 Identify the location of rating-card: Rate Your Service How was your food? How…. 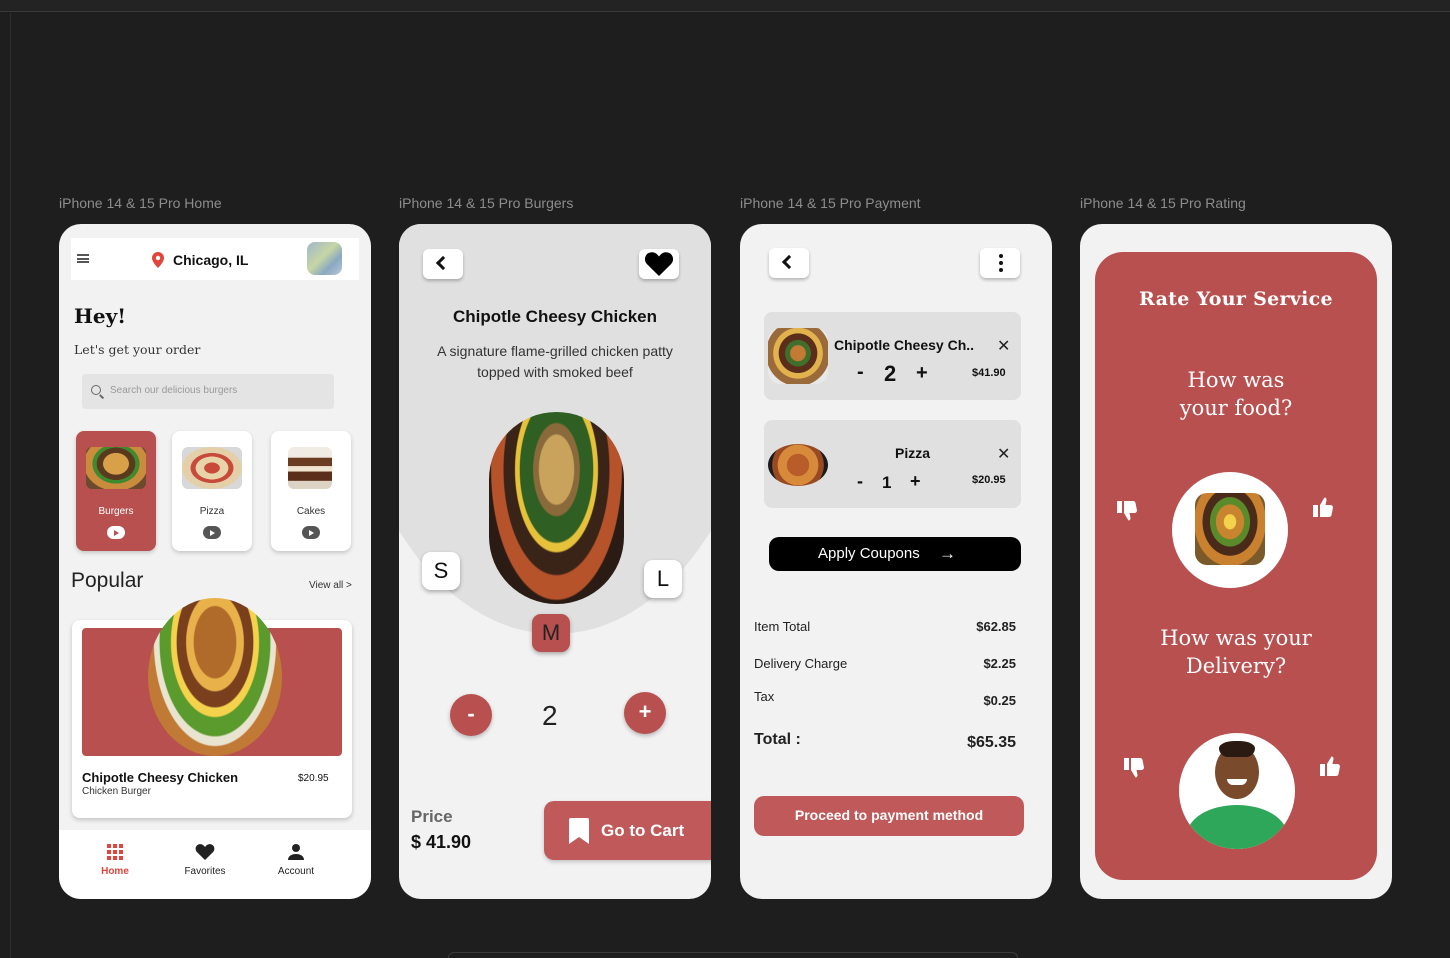
(1236, 566).